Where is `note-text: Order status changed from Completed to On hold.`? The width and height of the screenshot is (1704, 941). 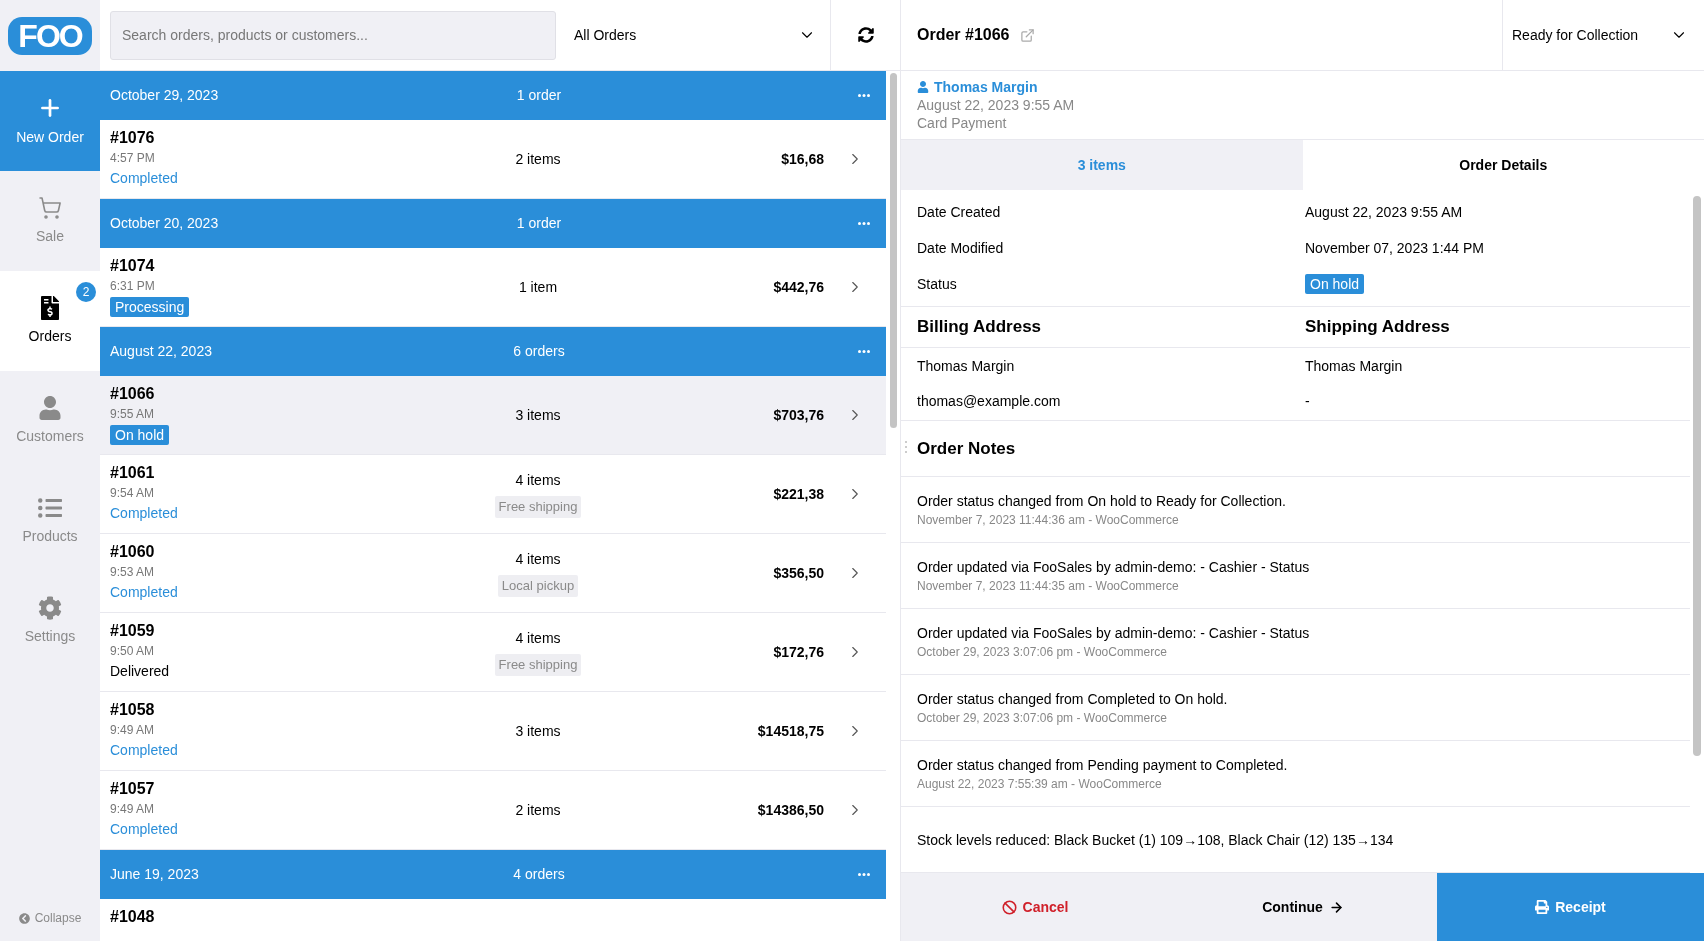 note-text: Order status changed from Completed to On hold. is located at coordinates (1072, 699).